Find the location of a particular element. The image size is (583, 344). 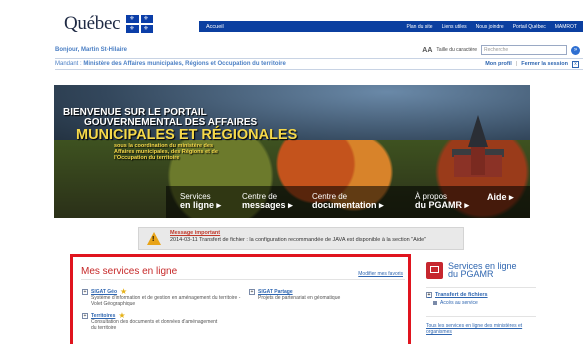

nav-label-bottom: en ligne is located at coordinates (197, 205).